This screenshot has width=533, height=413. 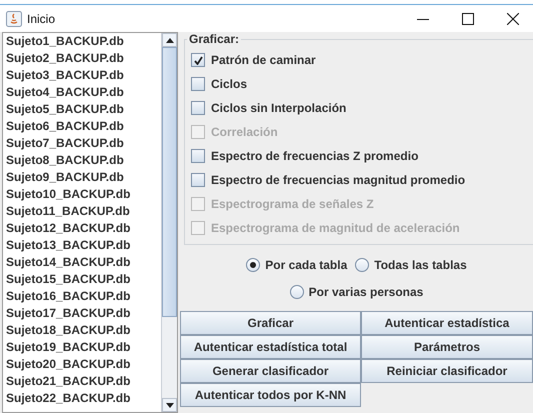 I want to click on close-icon, so click(x=513, y=18).